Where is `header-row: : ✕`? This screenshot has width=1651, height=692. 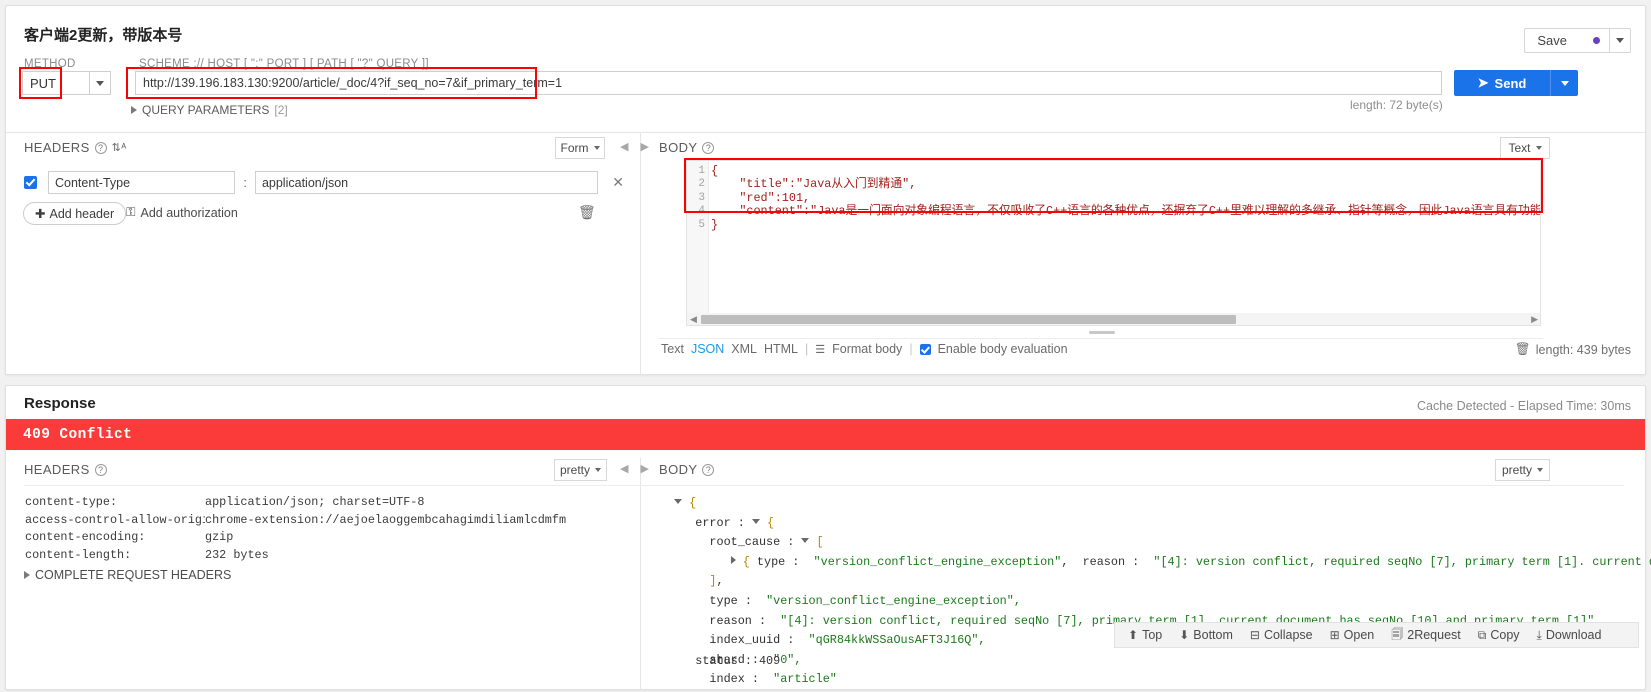 header-row: : ✕ is located at coordinates (324, 182).